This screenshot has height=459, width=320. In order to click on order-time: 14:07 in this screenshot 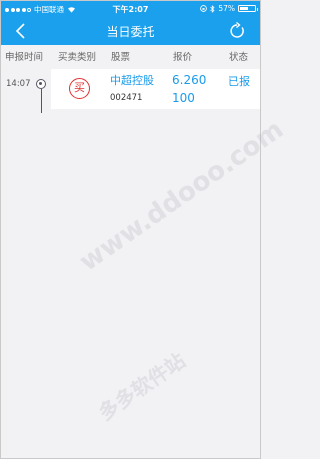, I will do `click(18, 84)`.